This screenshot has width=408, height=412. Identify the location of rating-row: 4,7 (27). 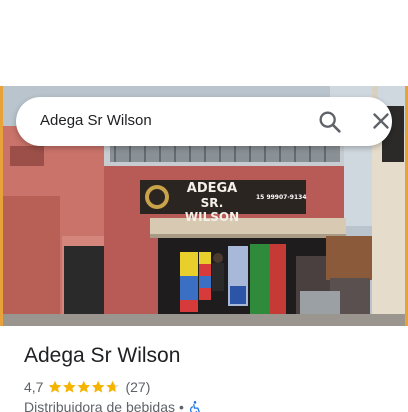
(87, 387).